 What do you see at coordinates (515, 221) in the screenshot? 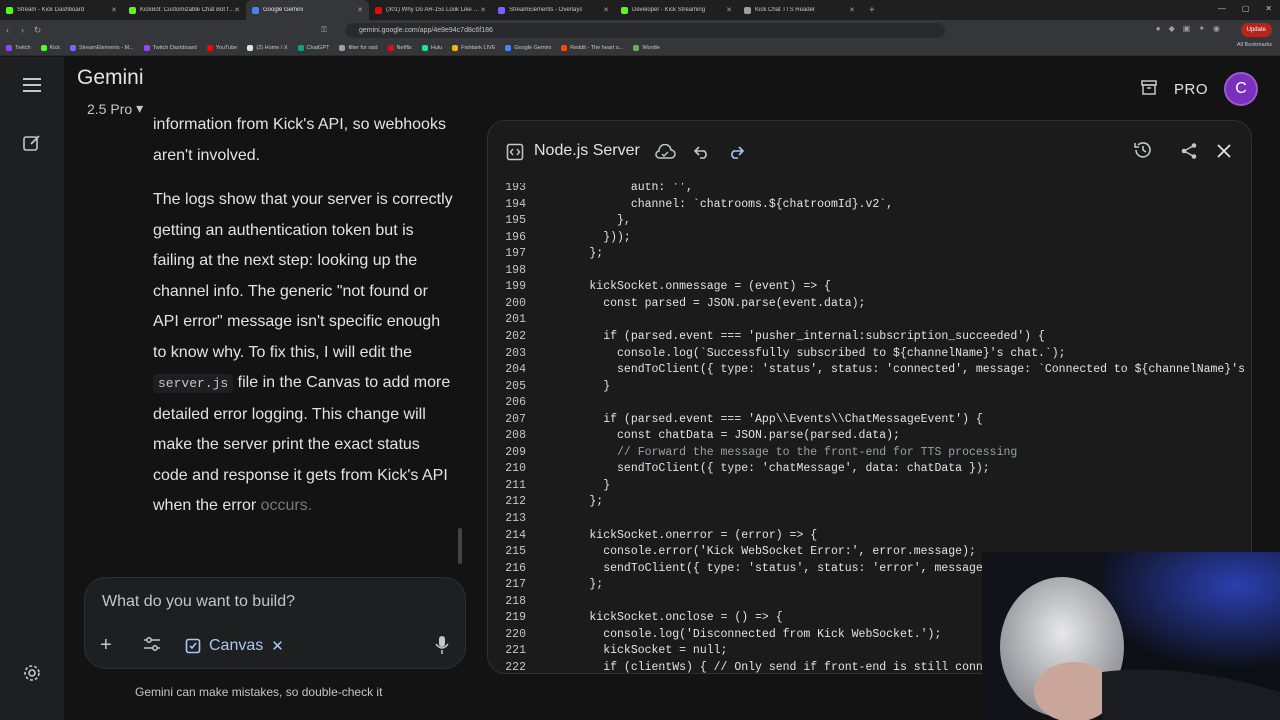
I see `line-number: 195` at bounding box center [515, 221].